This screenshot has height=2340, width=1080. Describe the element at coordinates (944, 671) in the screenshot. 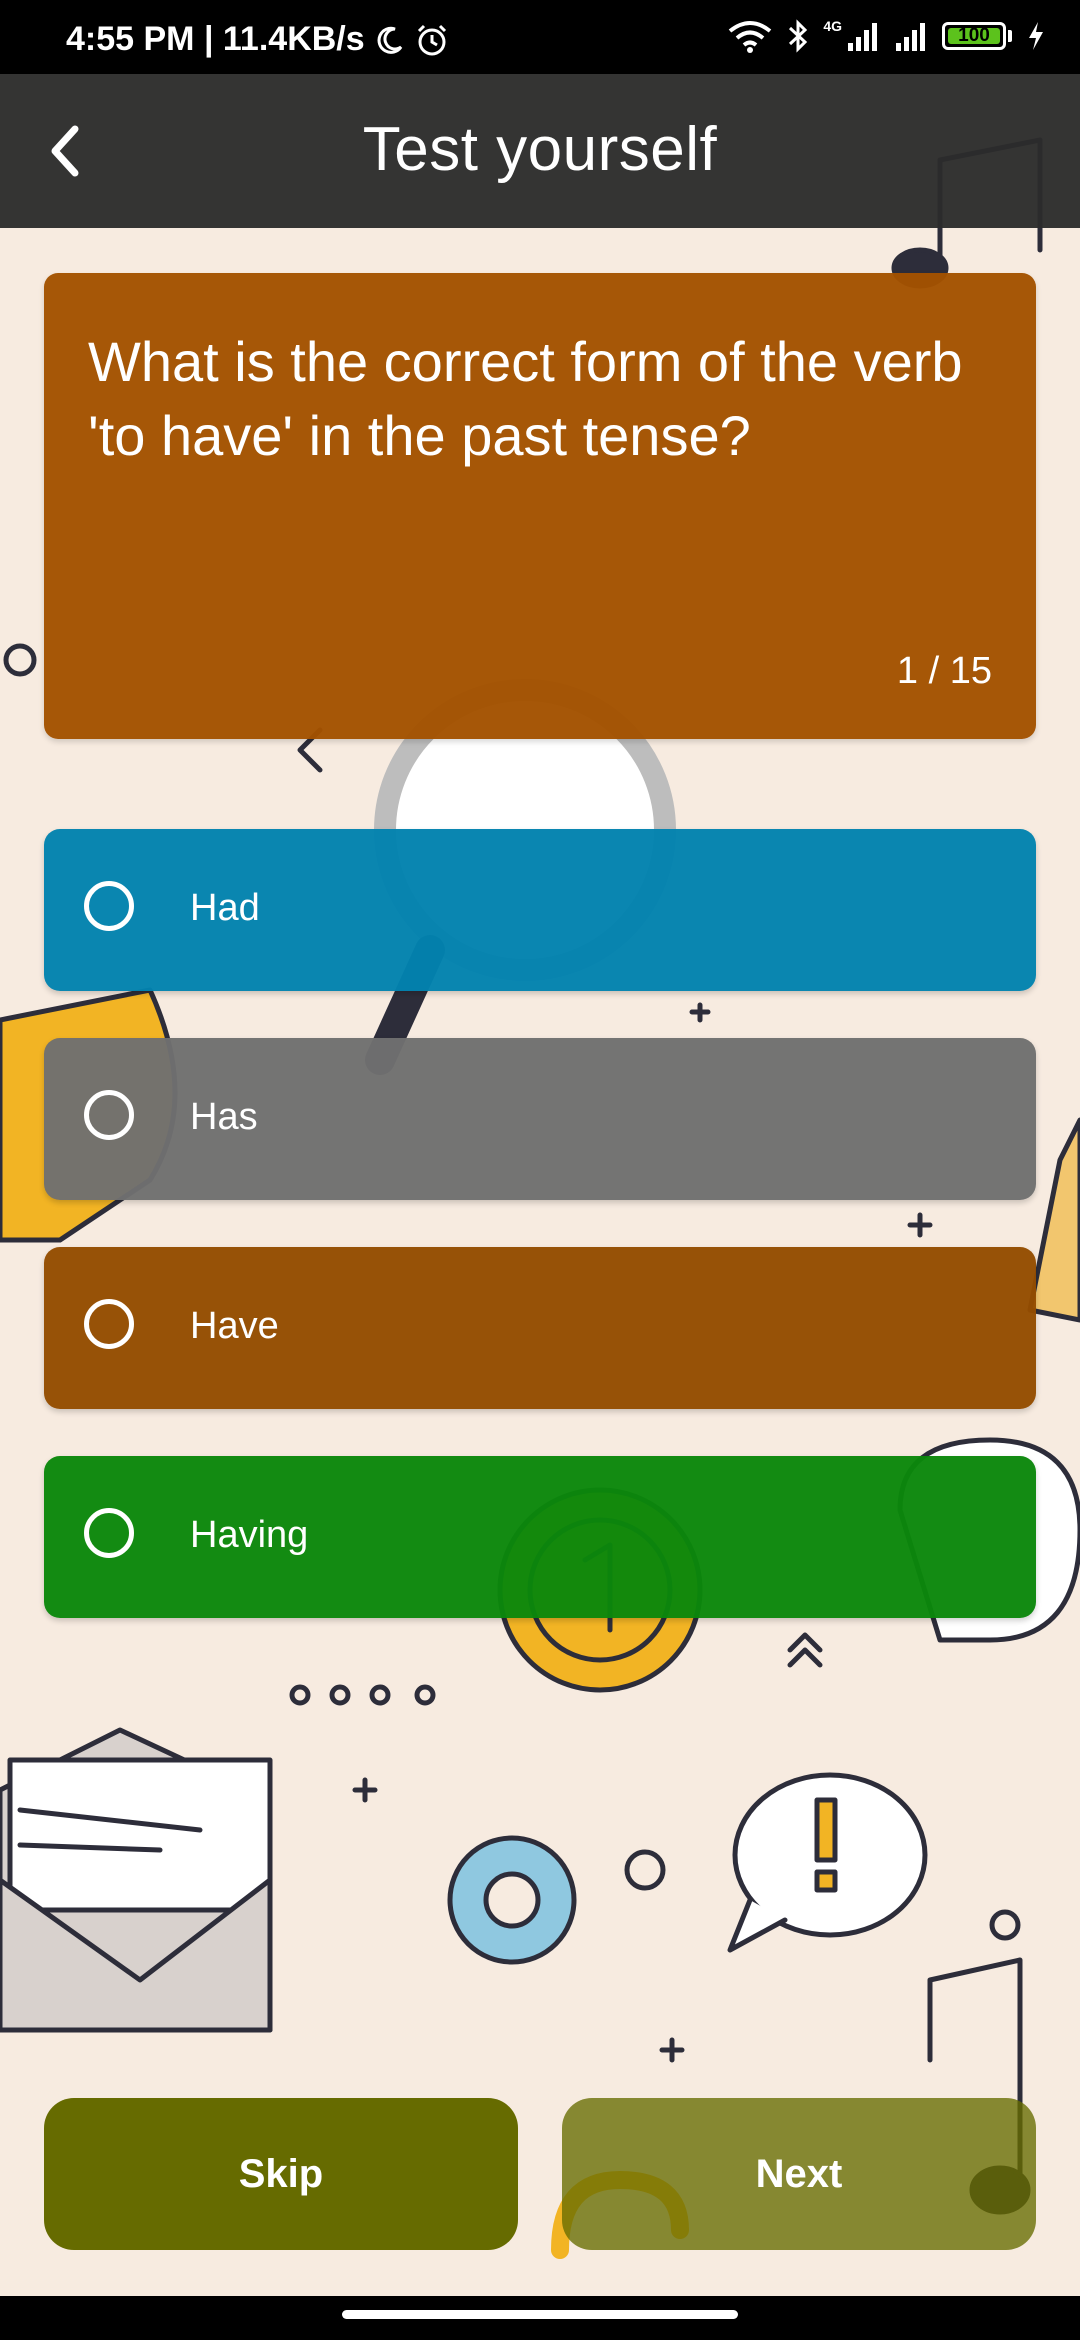

I see `question-counter: 1 / 15` at that location.